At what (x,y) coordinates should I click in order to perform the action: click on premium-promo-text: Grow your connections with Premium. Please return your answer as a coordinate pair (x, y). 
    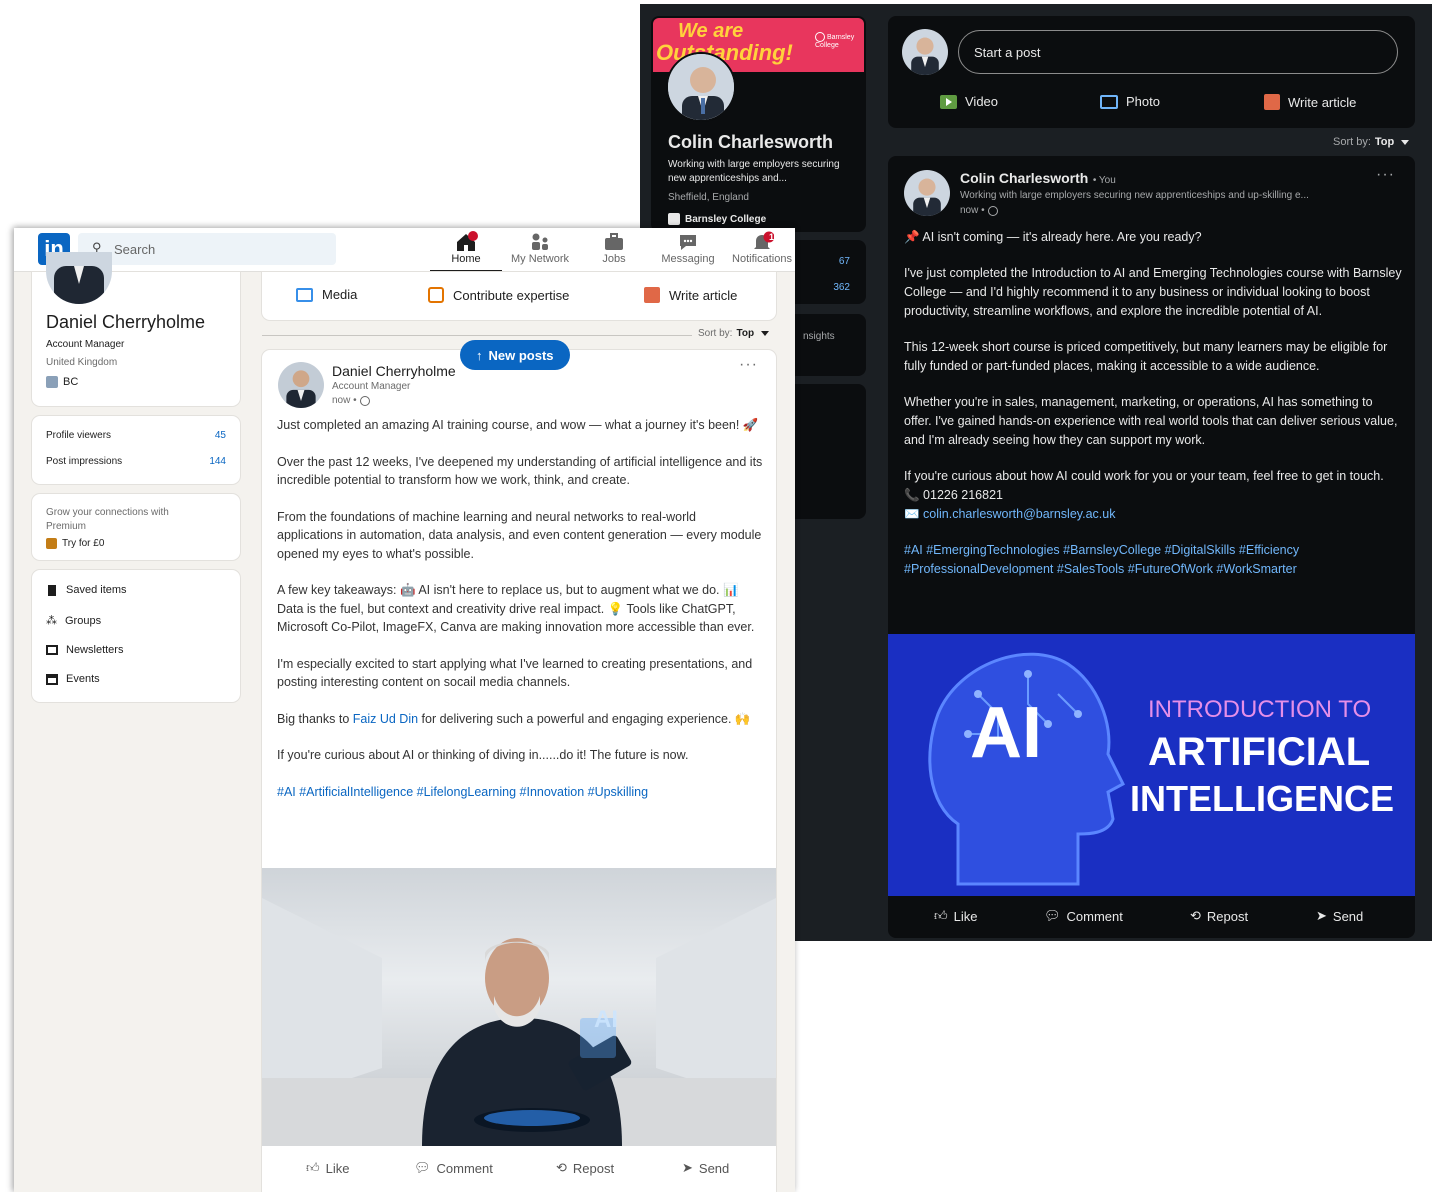
    Looking at the image, I should click on (107, 519).